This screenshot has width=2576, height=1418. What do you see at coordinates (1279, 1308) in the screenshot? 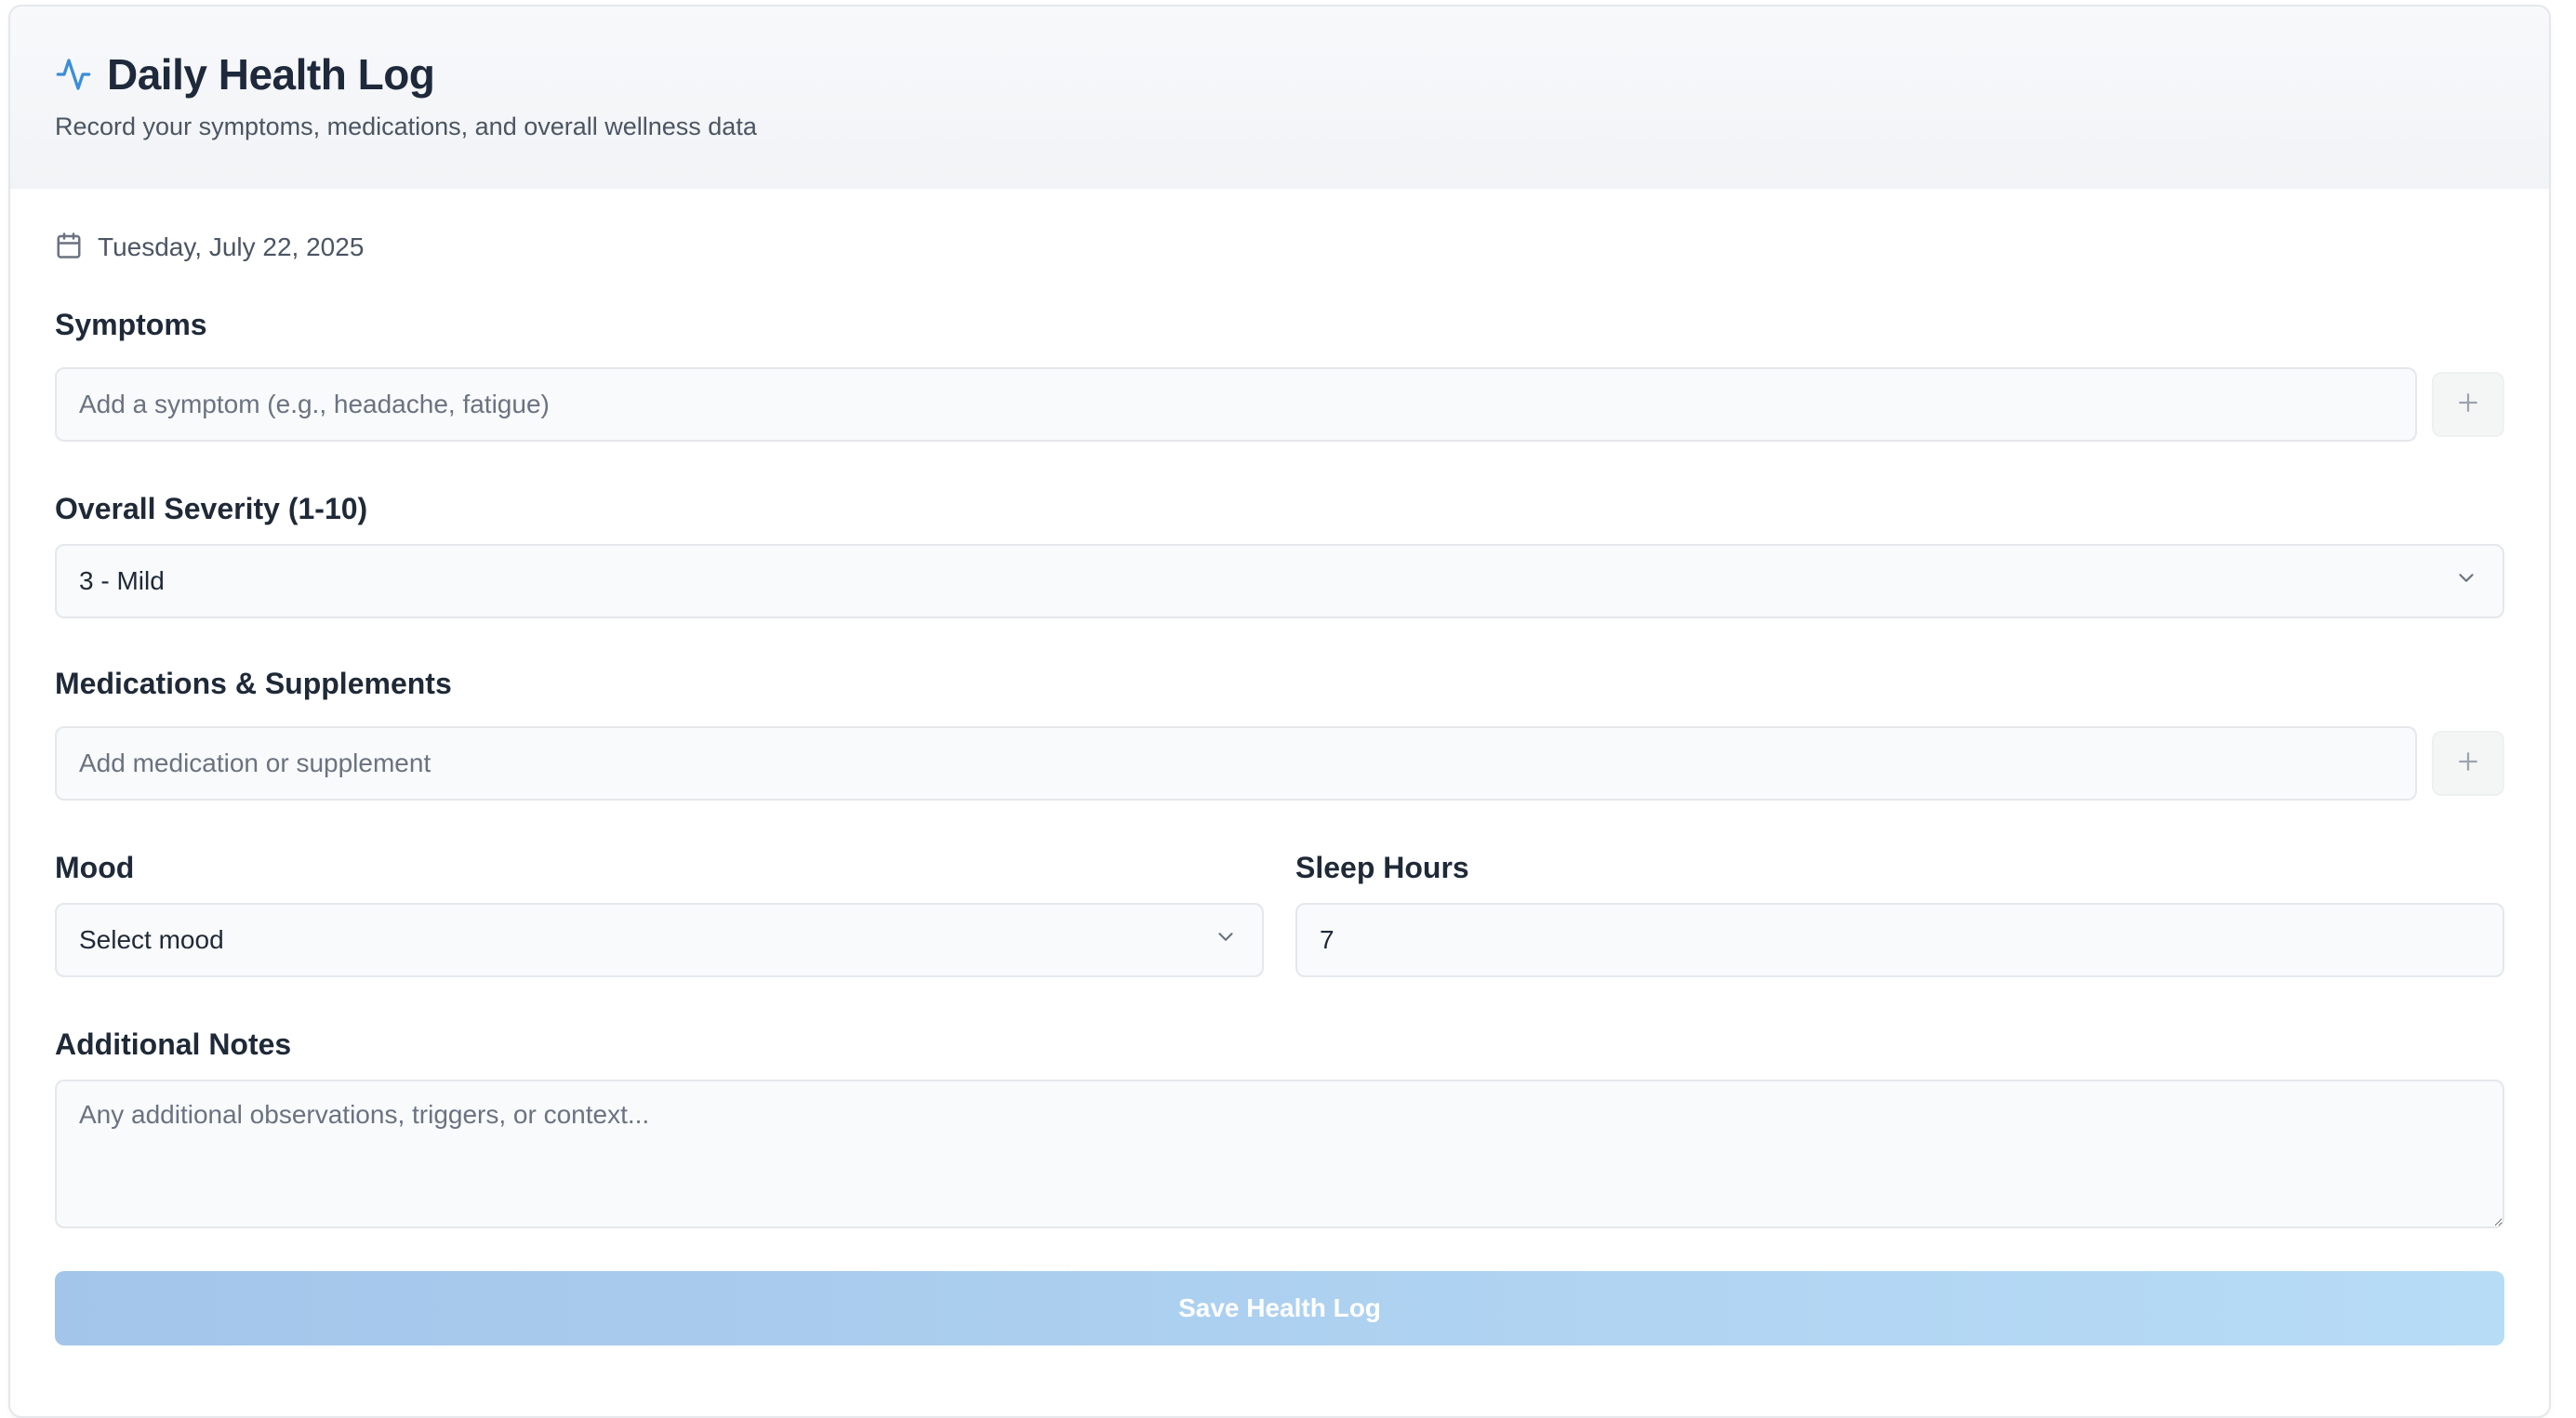
I see `save-health-log-button: Save Health Log` at bounding box center [1279, 1308].